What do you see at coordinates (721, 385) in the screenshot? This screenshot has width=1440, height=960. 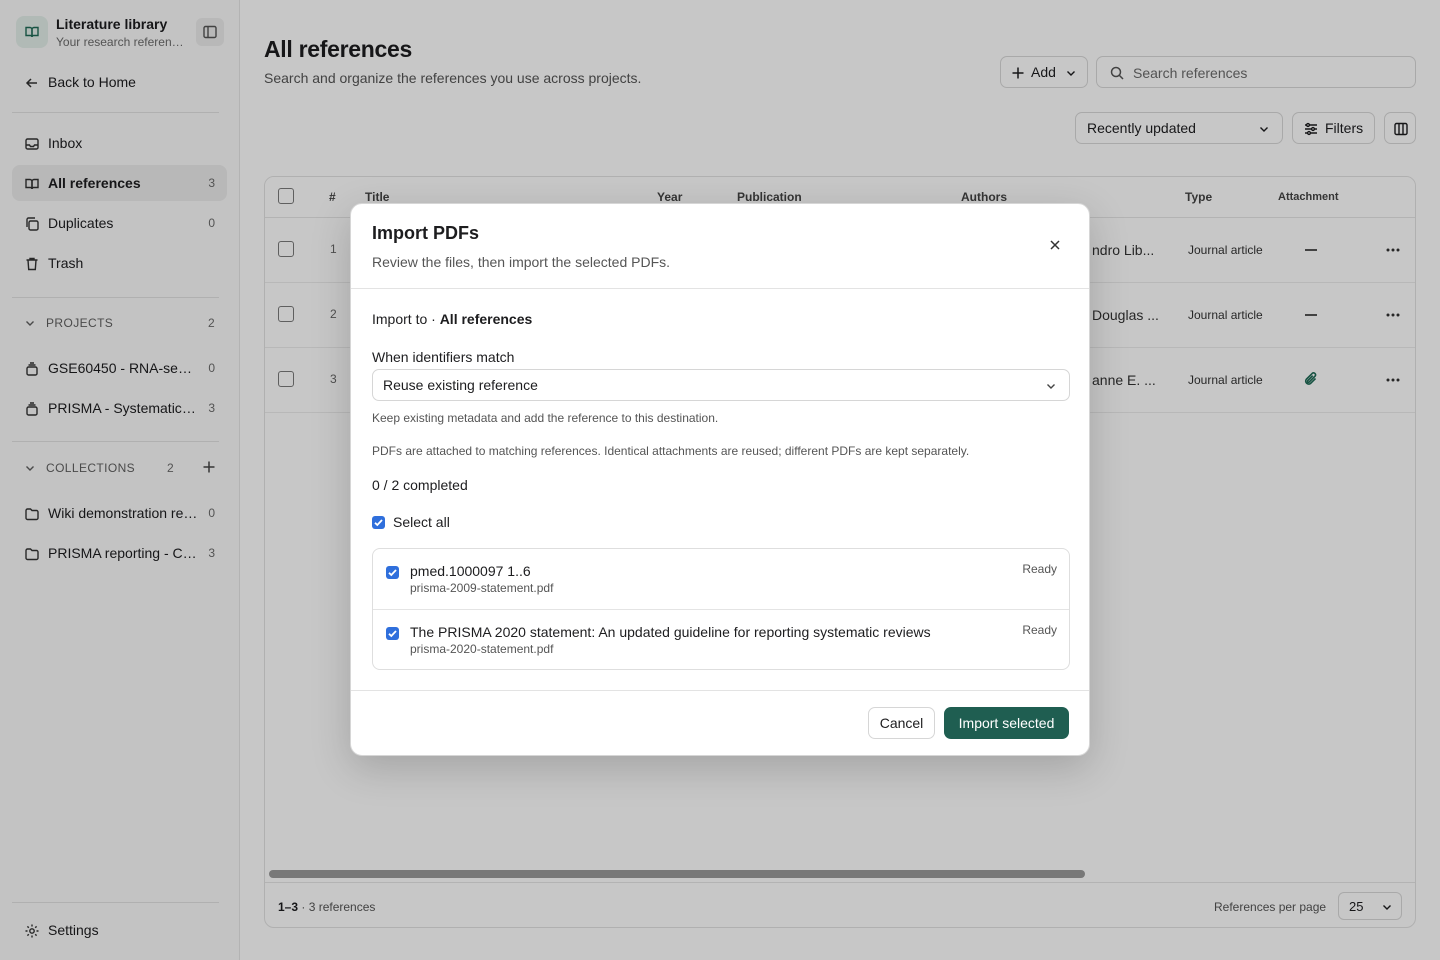 I see `identifiers-select: Reuse existing reference` at bounding box center [721, 385].